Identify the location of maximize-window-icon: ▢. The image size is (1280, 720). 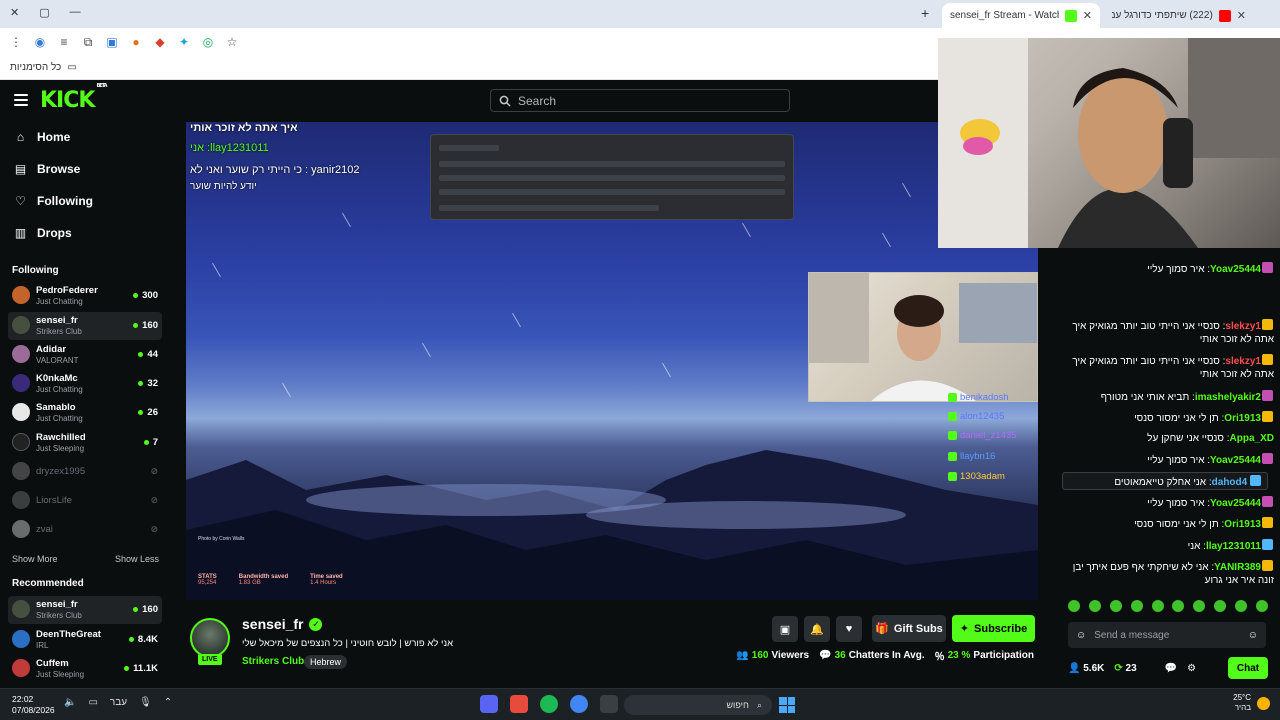
(44, 12).